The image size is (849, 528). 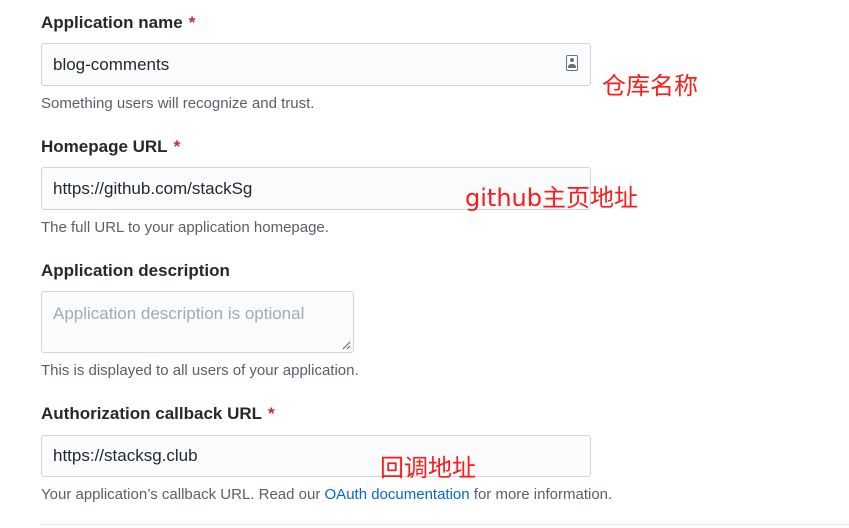 I want to click on app-description-textarea: Application description is optional, so click(x=197, y=322).